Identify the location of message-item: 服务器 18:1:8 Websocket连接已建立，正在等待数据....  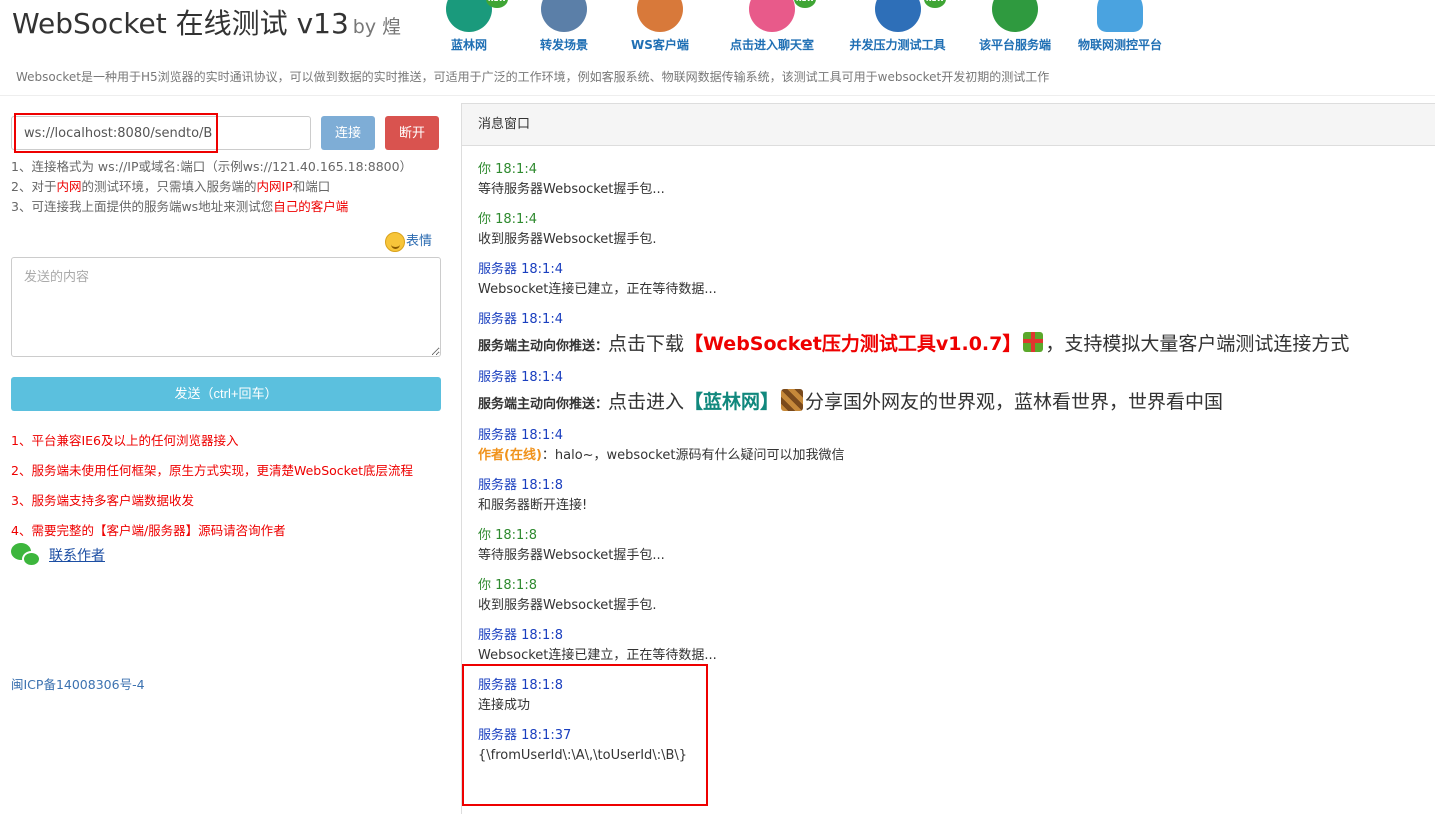
(953, 651).